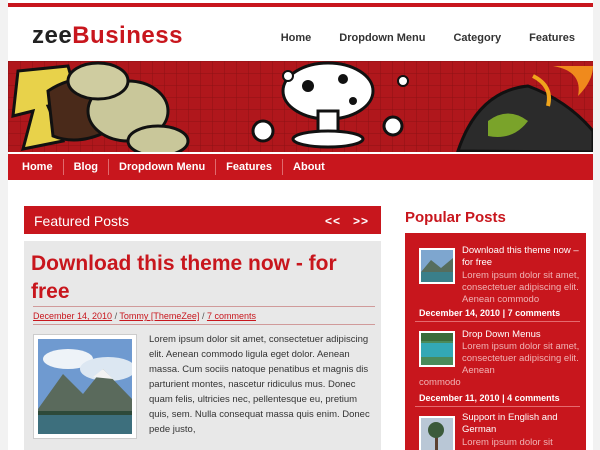 The image size is (600, 450). I want to click on post-comments-link: 7 comments, so click(231, 316).